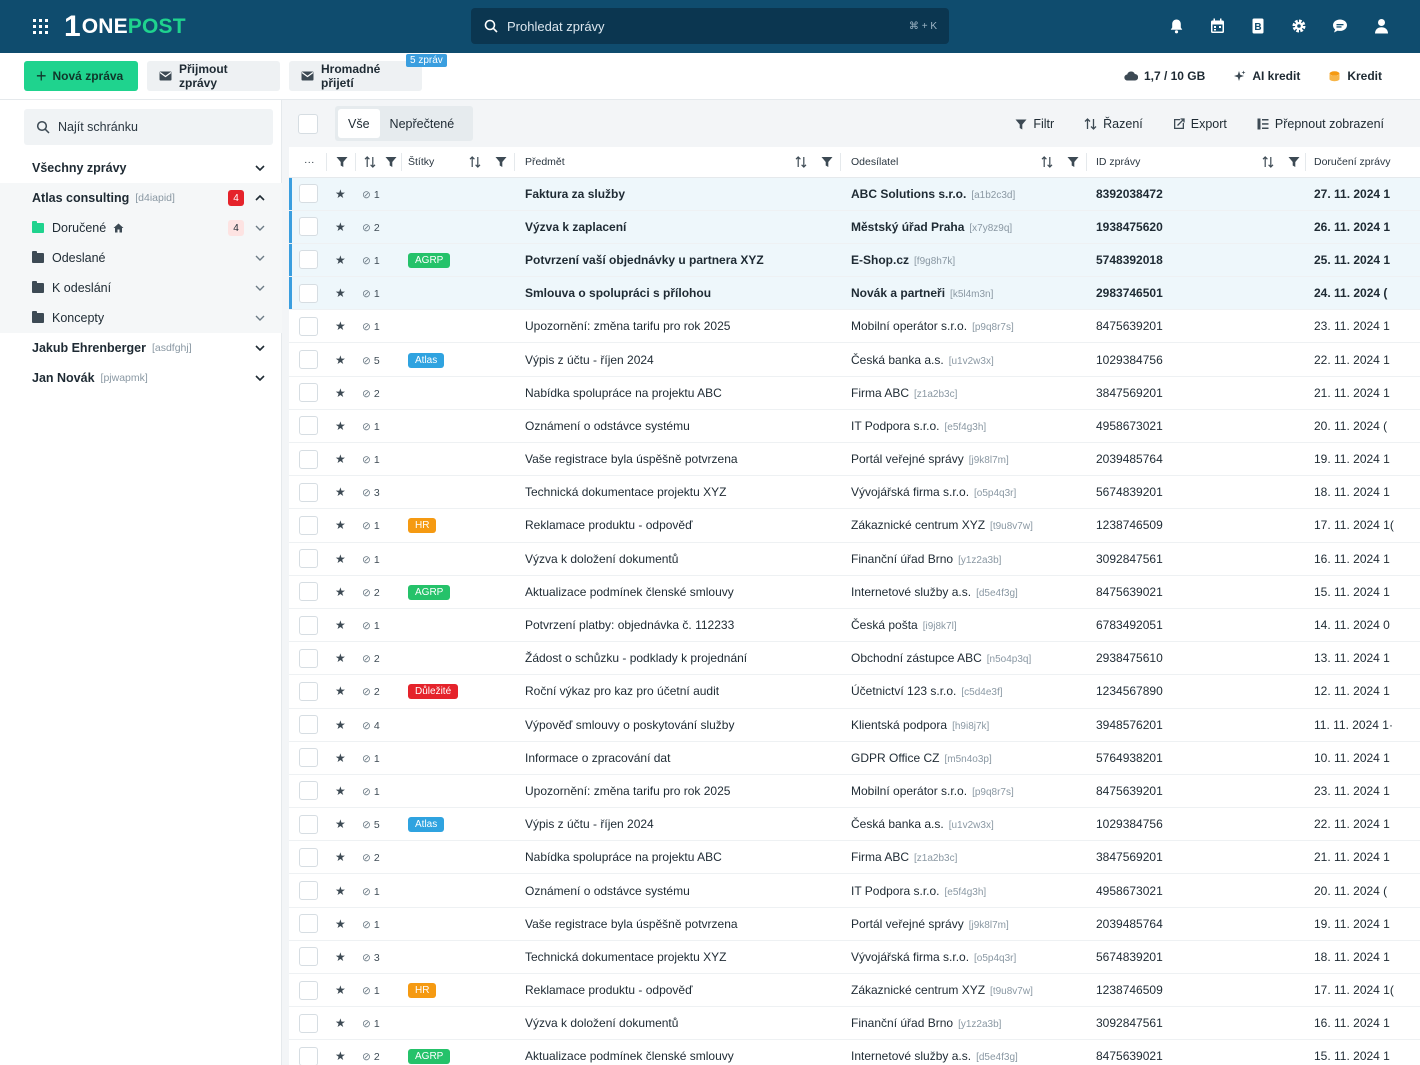 This screenshot has width=1420, height=1065. I want to click on sidebar-folder-outbox: K odeslání, so click(141, 288).